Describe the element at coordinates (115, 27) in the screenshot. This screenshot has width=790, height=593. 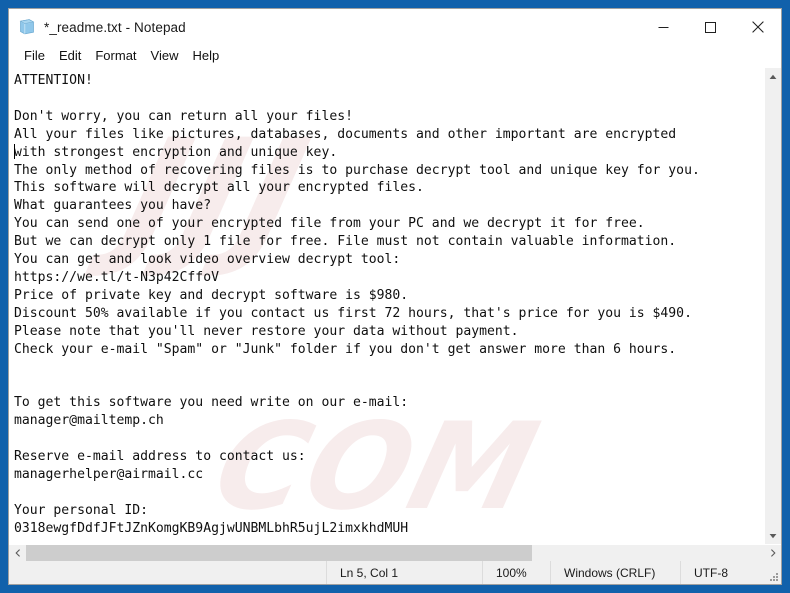
I see `window-title: *_readme.txt - Notepad` at that location.